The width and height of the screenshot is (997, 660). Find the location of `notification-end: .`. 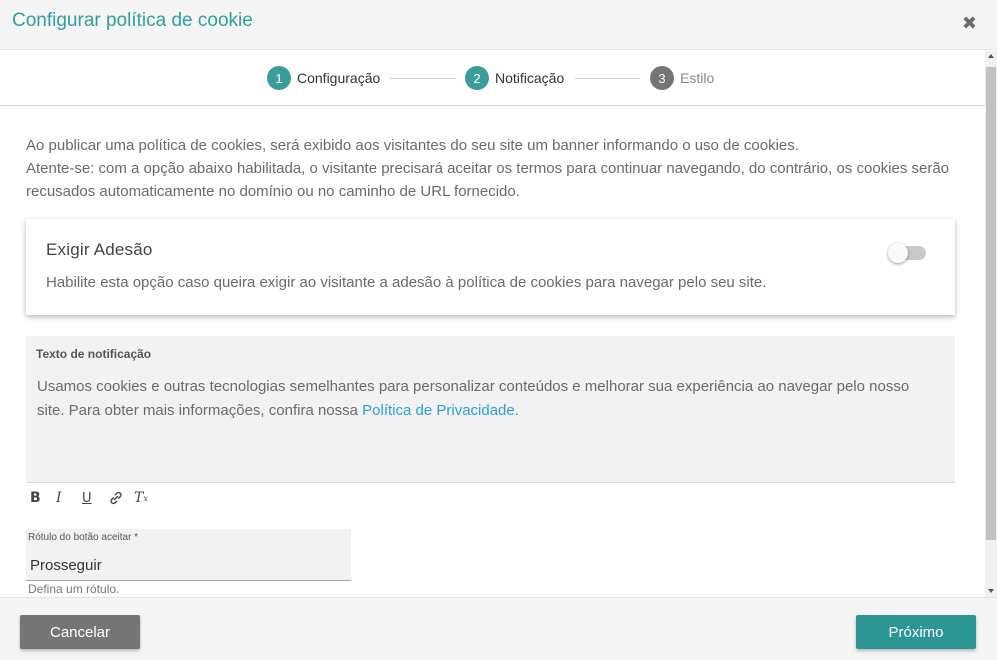

notification-end: . is located at coordinates (516, 410).